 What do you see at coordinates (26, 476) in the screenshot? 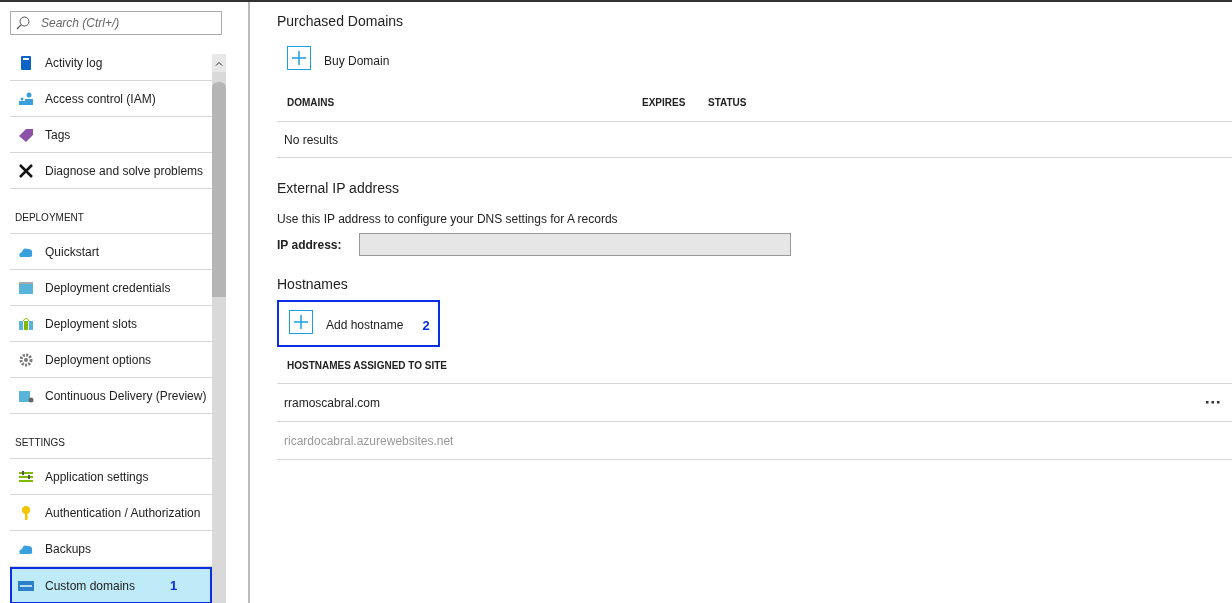
I see `sliders-icon` at bounding box center [26, 476].